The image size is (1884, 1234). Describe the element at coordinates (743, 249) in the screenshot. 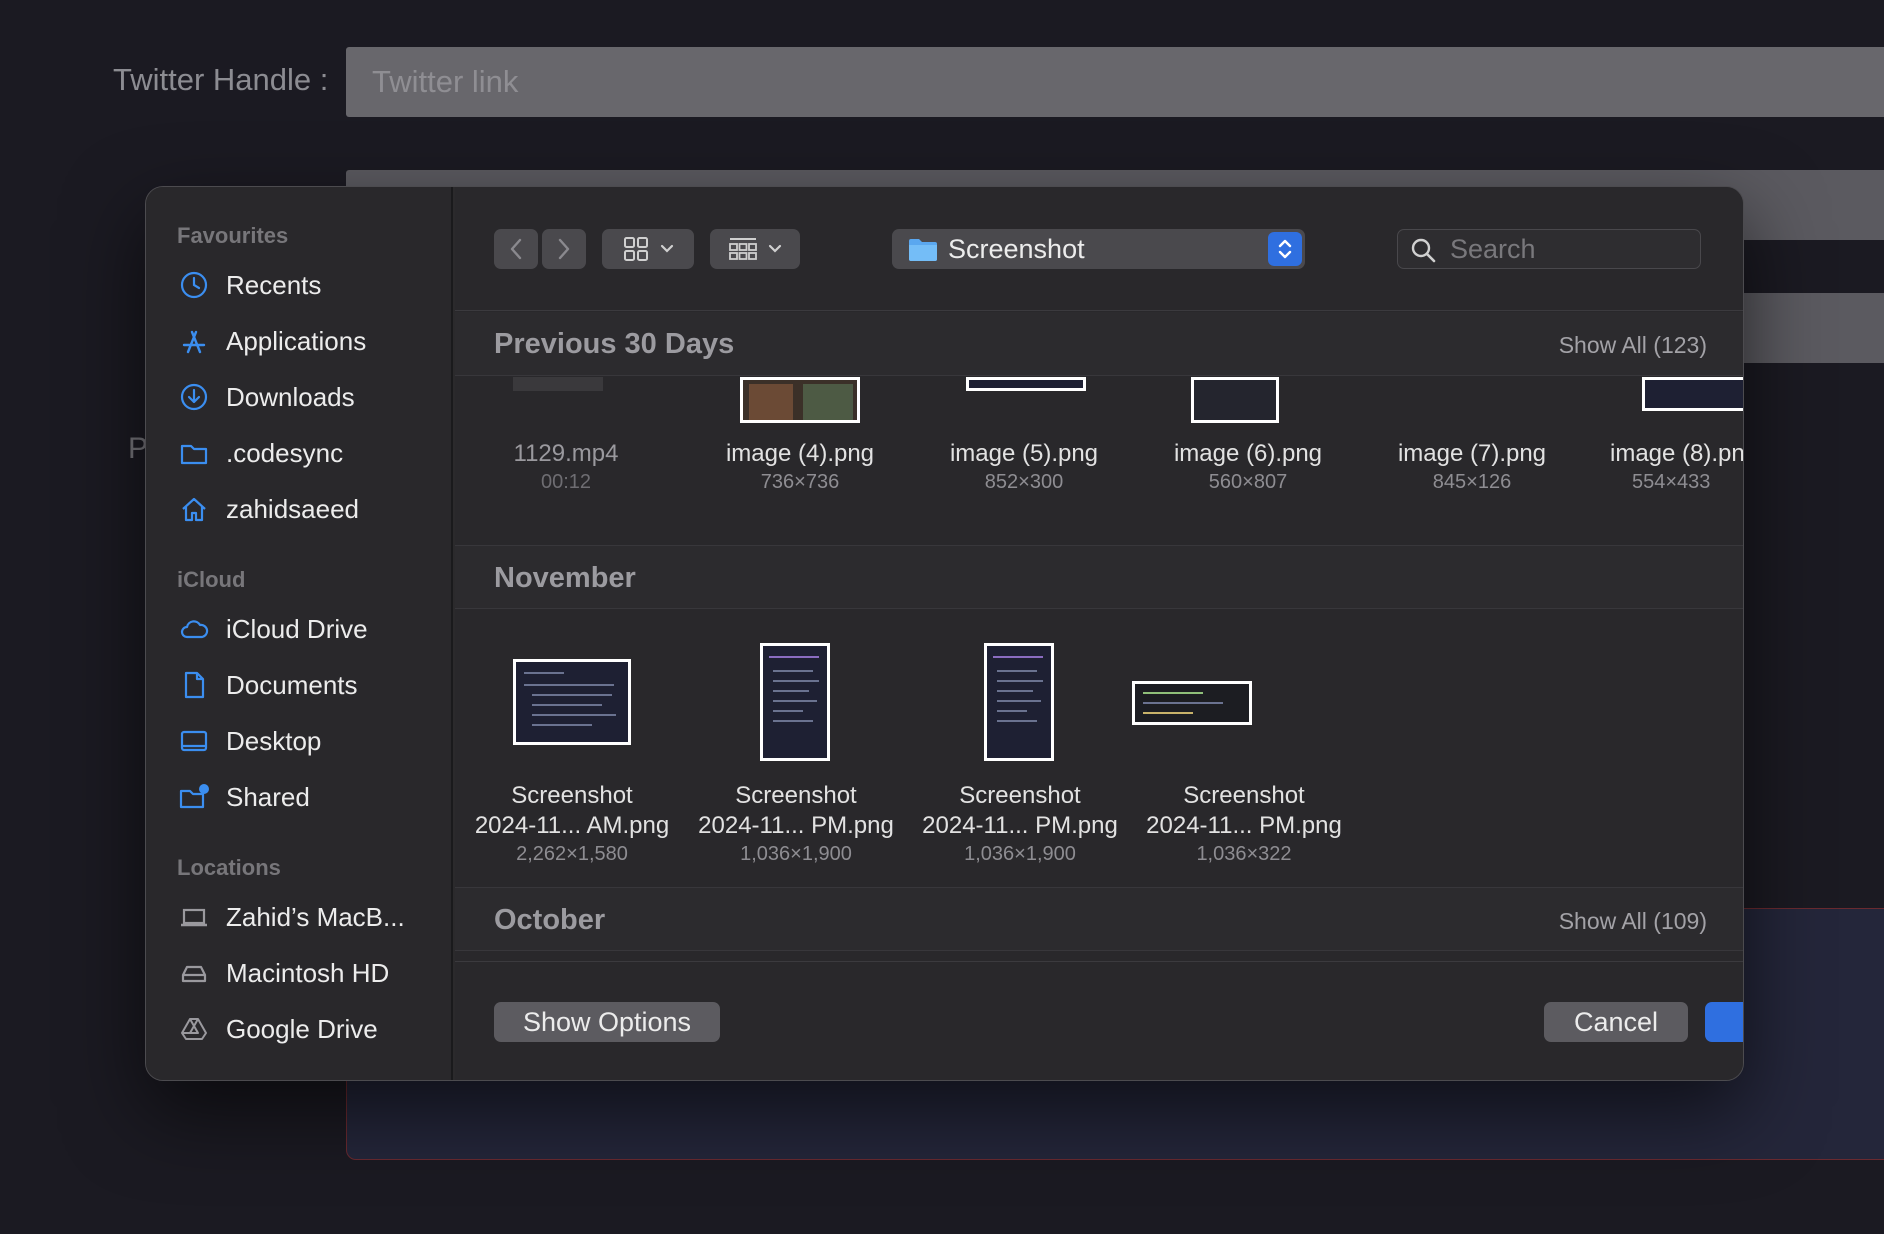

I see `group-grid-icon` at that location.